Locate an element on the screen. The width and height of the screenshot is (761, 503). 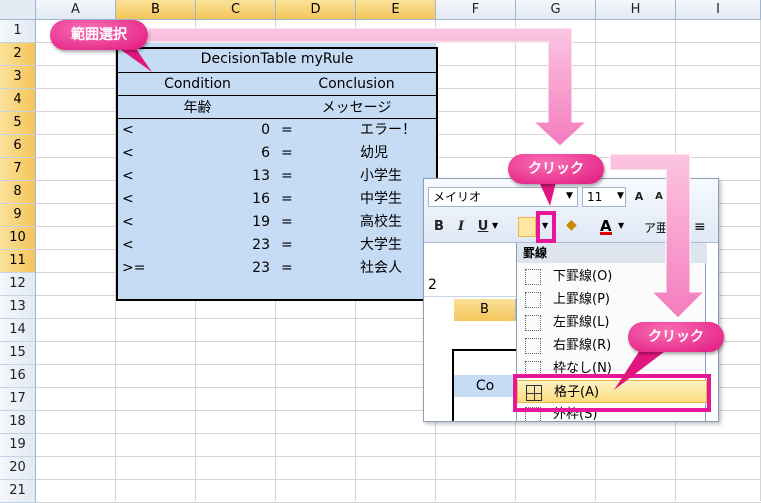
callout-select-range: 範囲選択 is located at coordinates (99, 35).